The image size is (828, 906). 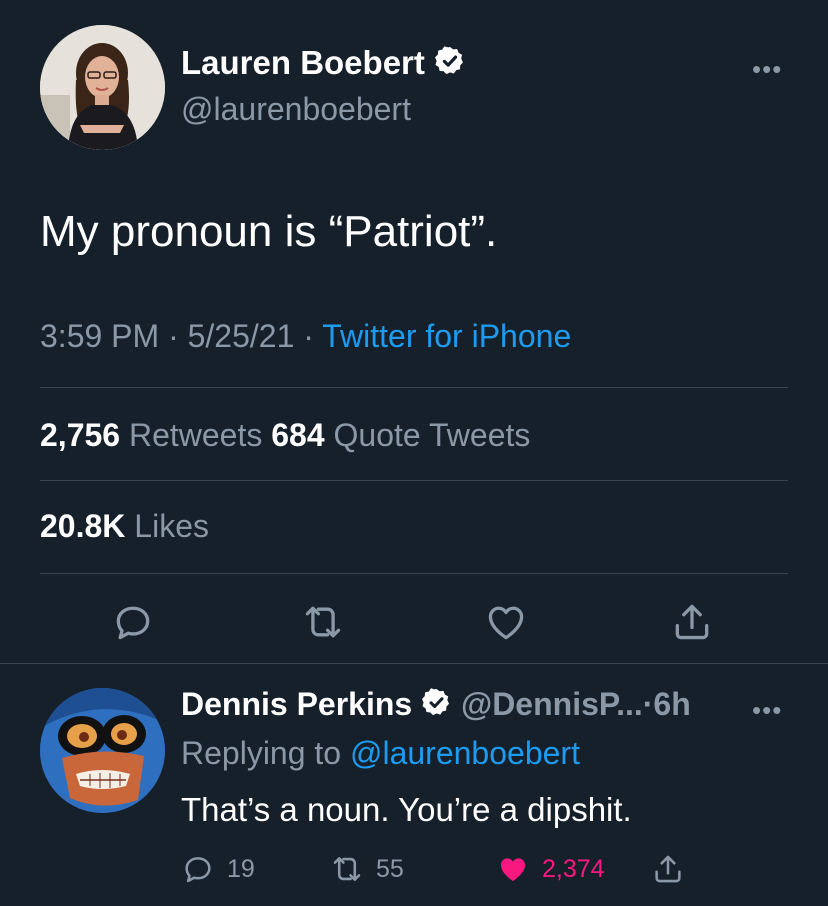 What do you see at coordinates (303, 62) in the screenshot?
I see `display-name-text: Lauren Boebert` at bounding box center [303, 62].